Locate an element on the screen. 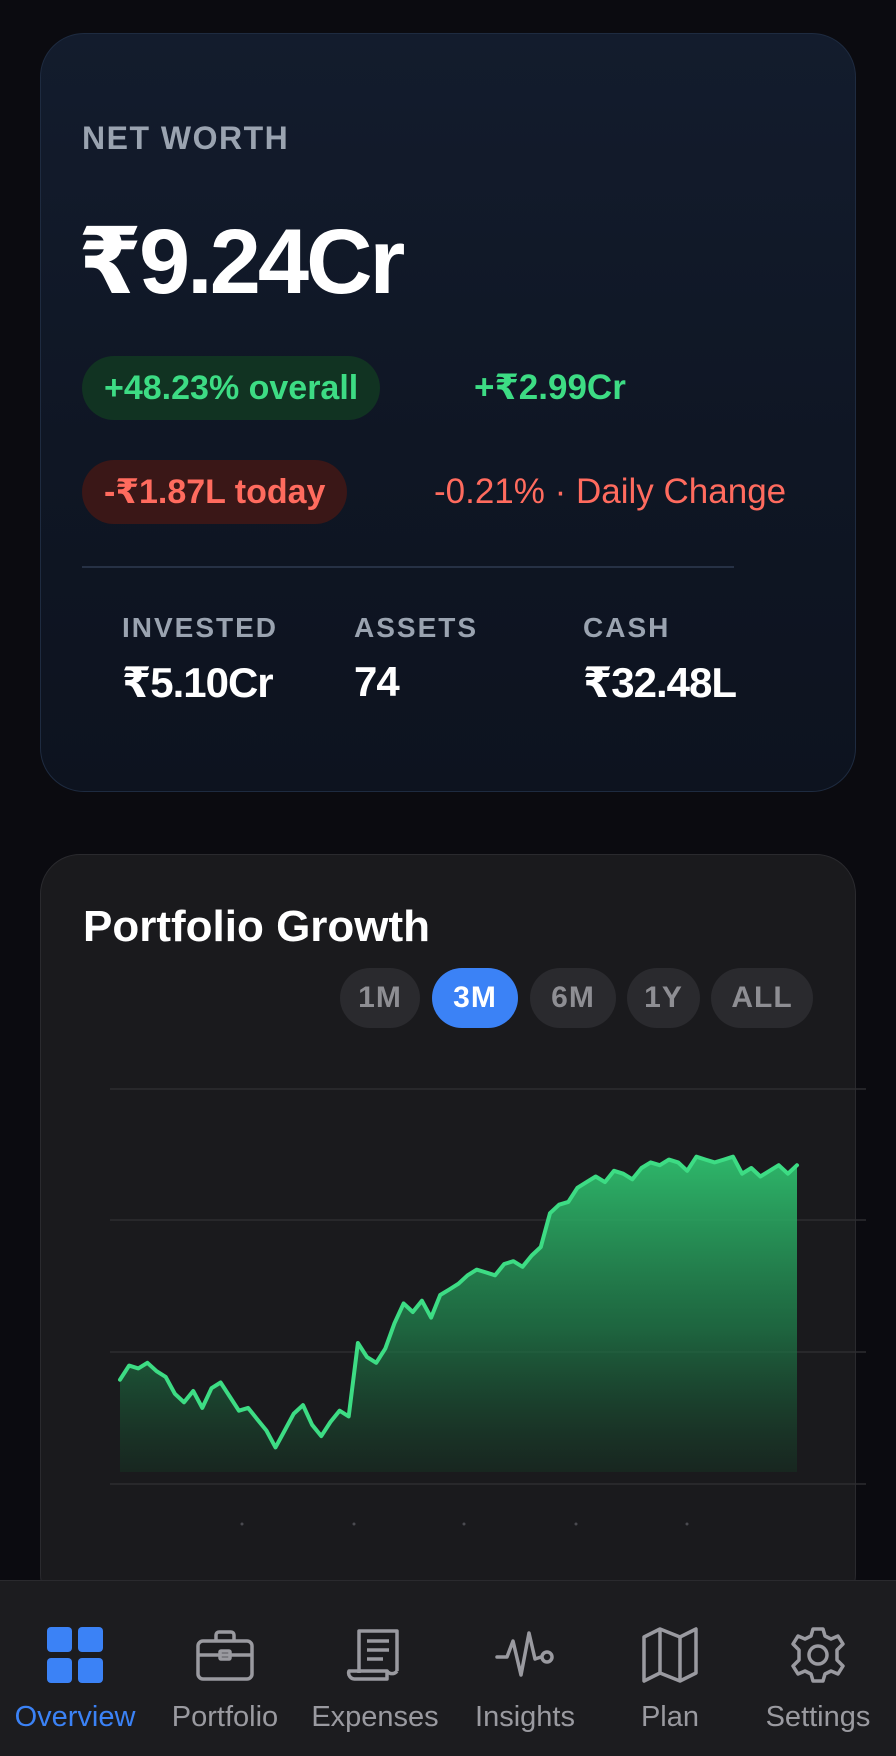 Image resolution: width=896 pixels, height=1756 pixels. nav-item-portfolio: Portfolio is located at coordinates (225, 1668).